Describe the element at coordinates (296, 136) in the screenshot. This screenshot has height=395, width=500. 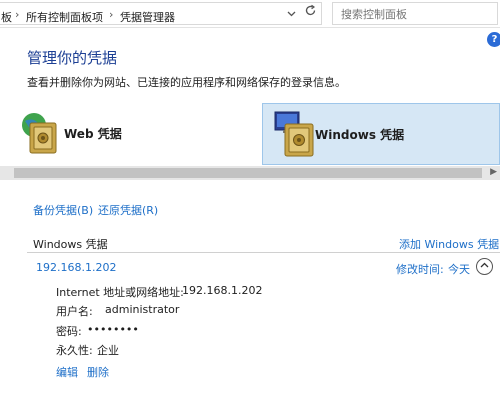
I see `windows-vault-icon` at that location.